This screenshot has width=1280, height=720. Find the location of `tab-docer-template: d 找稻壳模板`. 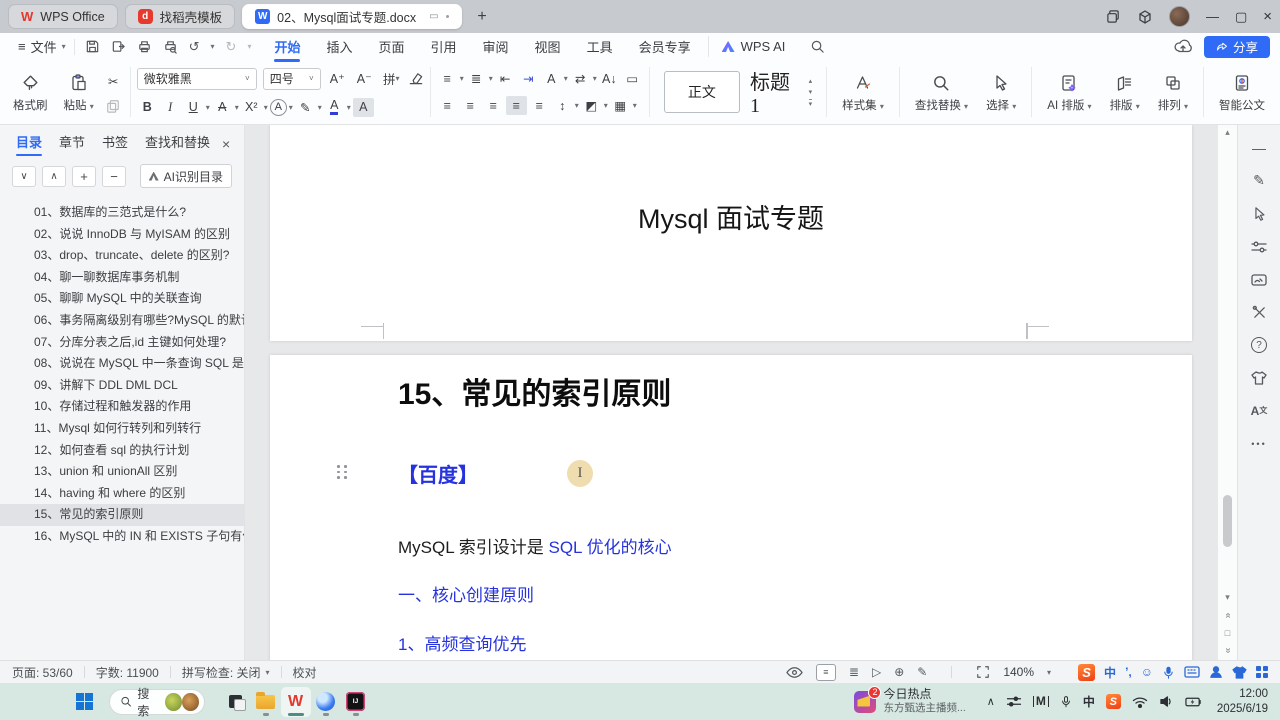

tab-docer-template: d 找稻壳模板 is located at coordinates (180, 16).